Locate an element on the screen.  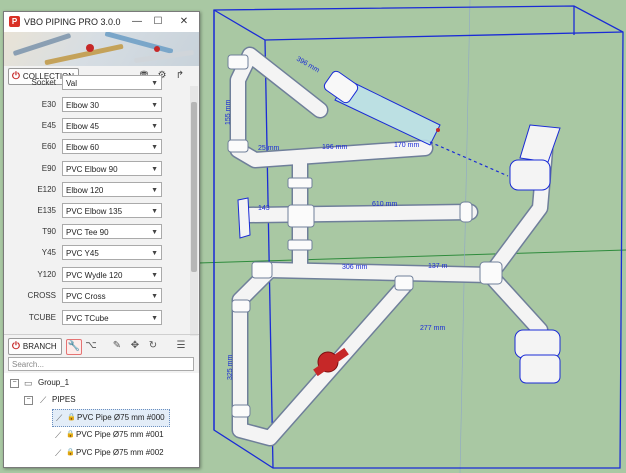
fitting-row-tcube: TCUBE PVC TCube ▼ is located at coordinates (96, 319).